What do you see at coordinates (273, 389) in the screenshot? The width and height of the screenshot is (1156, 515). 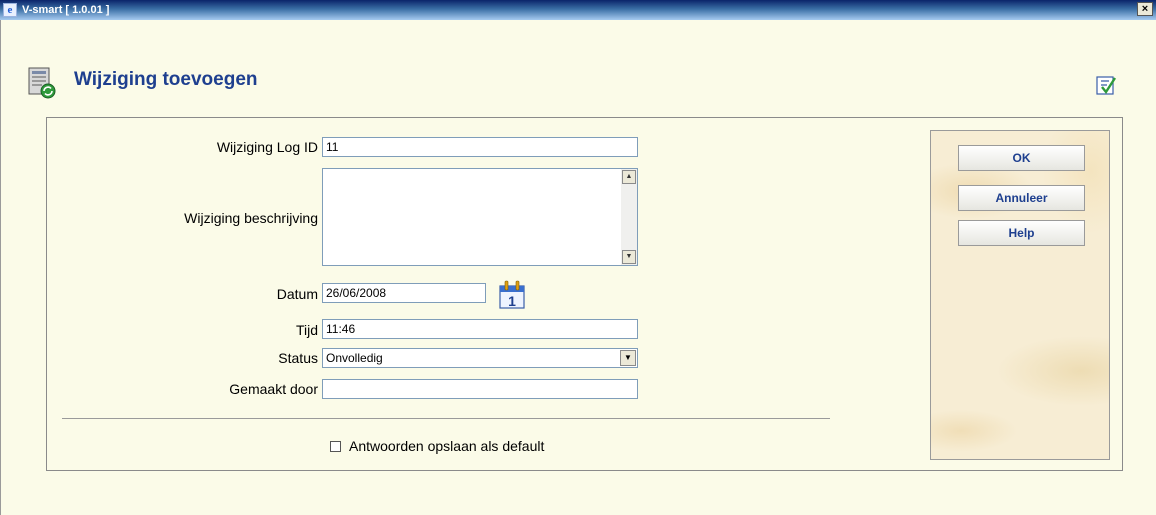 I see `made-by-label: Gemaakt door` at bounding box center [273, 389].